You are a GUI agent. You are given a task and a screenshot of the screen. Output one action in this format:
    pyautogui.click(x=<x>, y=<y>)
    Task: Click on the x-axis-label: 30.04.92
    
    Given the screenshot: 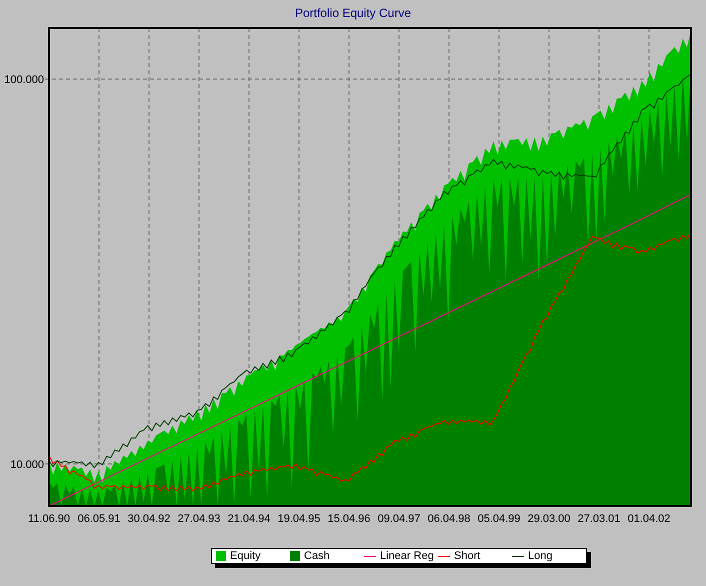 What is the action you would take?
    pyautogui.click(x=149, y=519)
    